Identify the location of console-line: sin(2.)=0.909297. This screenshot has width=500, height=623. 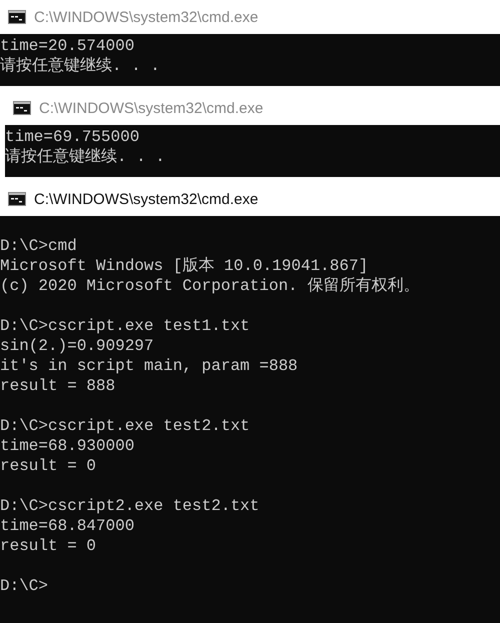
(77, 346).